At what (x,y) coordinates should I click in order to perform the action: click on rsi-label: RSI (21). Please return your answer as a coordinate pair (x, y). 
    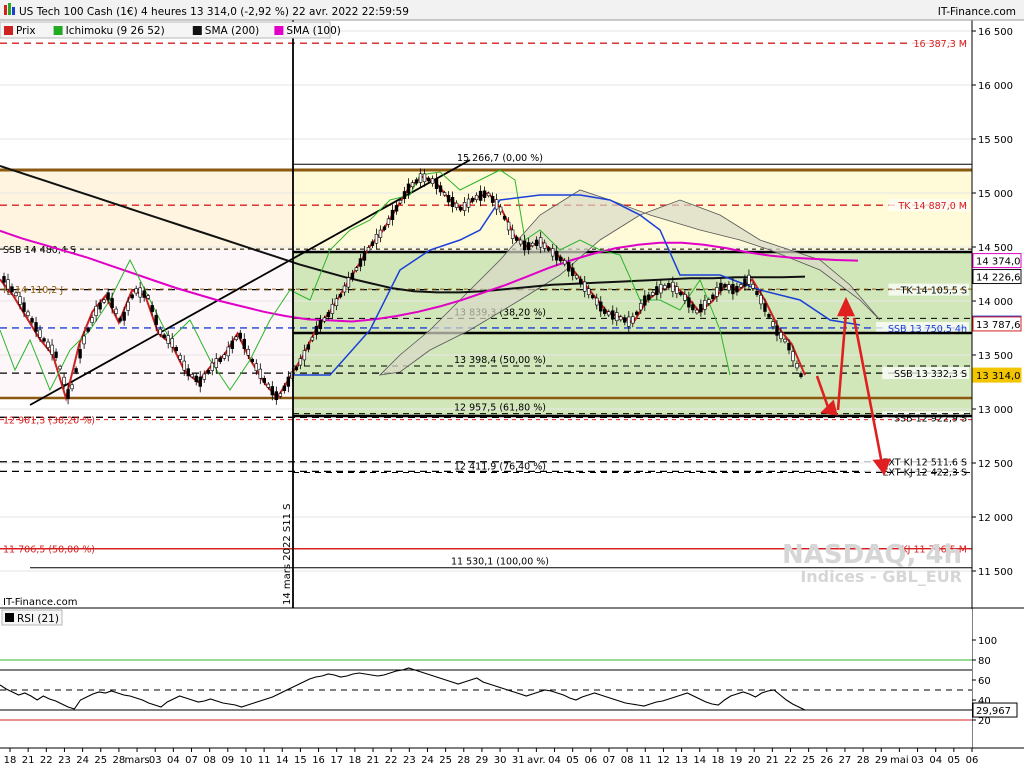
    Looking at the image, I should click on (38, 619).